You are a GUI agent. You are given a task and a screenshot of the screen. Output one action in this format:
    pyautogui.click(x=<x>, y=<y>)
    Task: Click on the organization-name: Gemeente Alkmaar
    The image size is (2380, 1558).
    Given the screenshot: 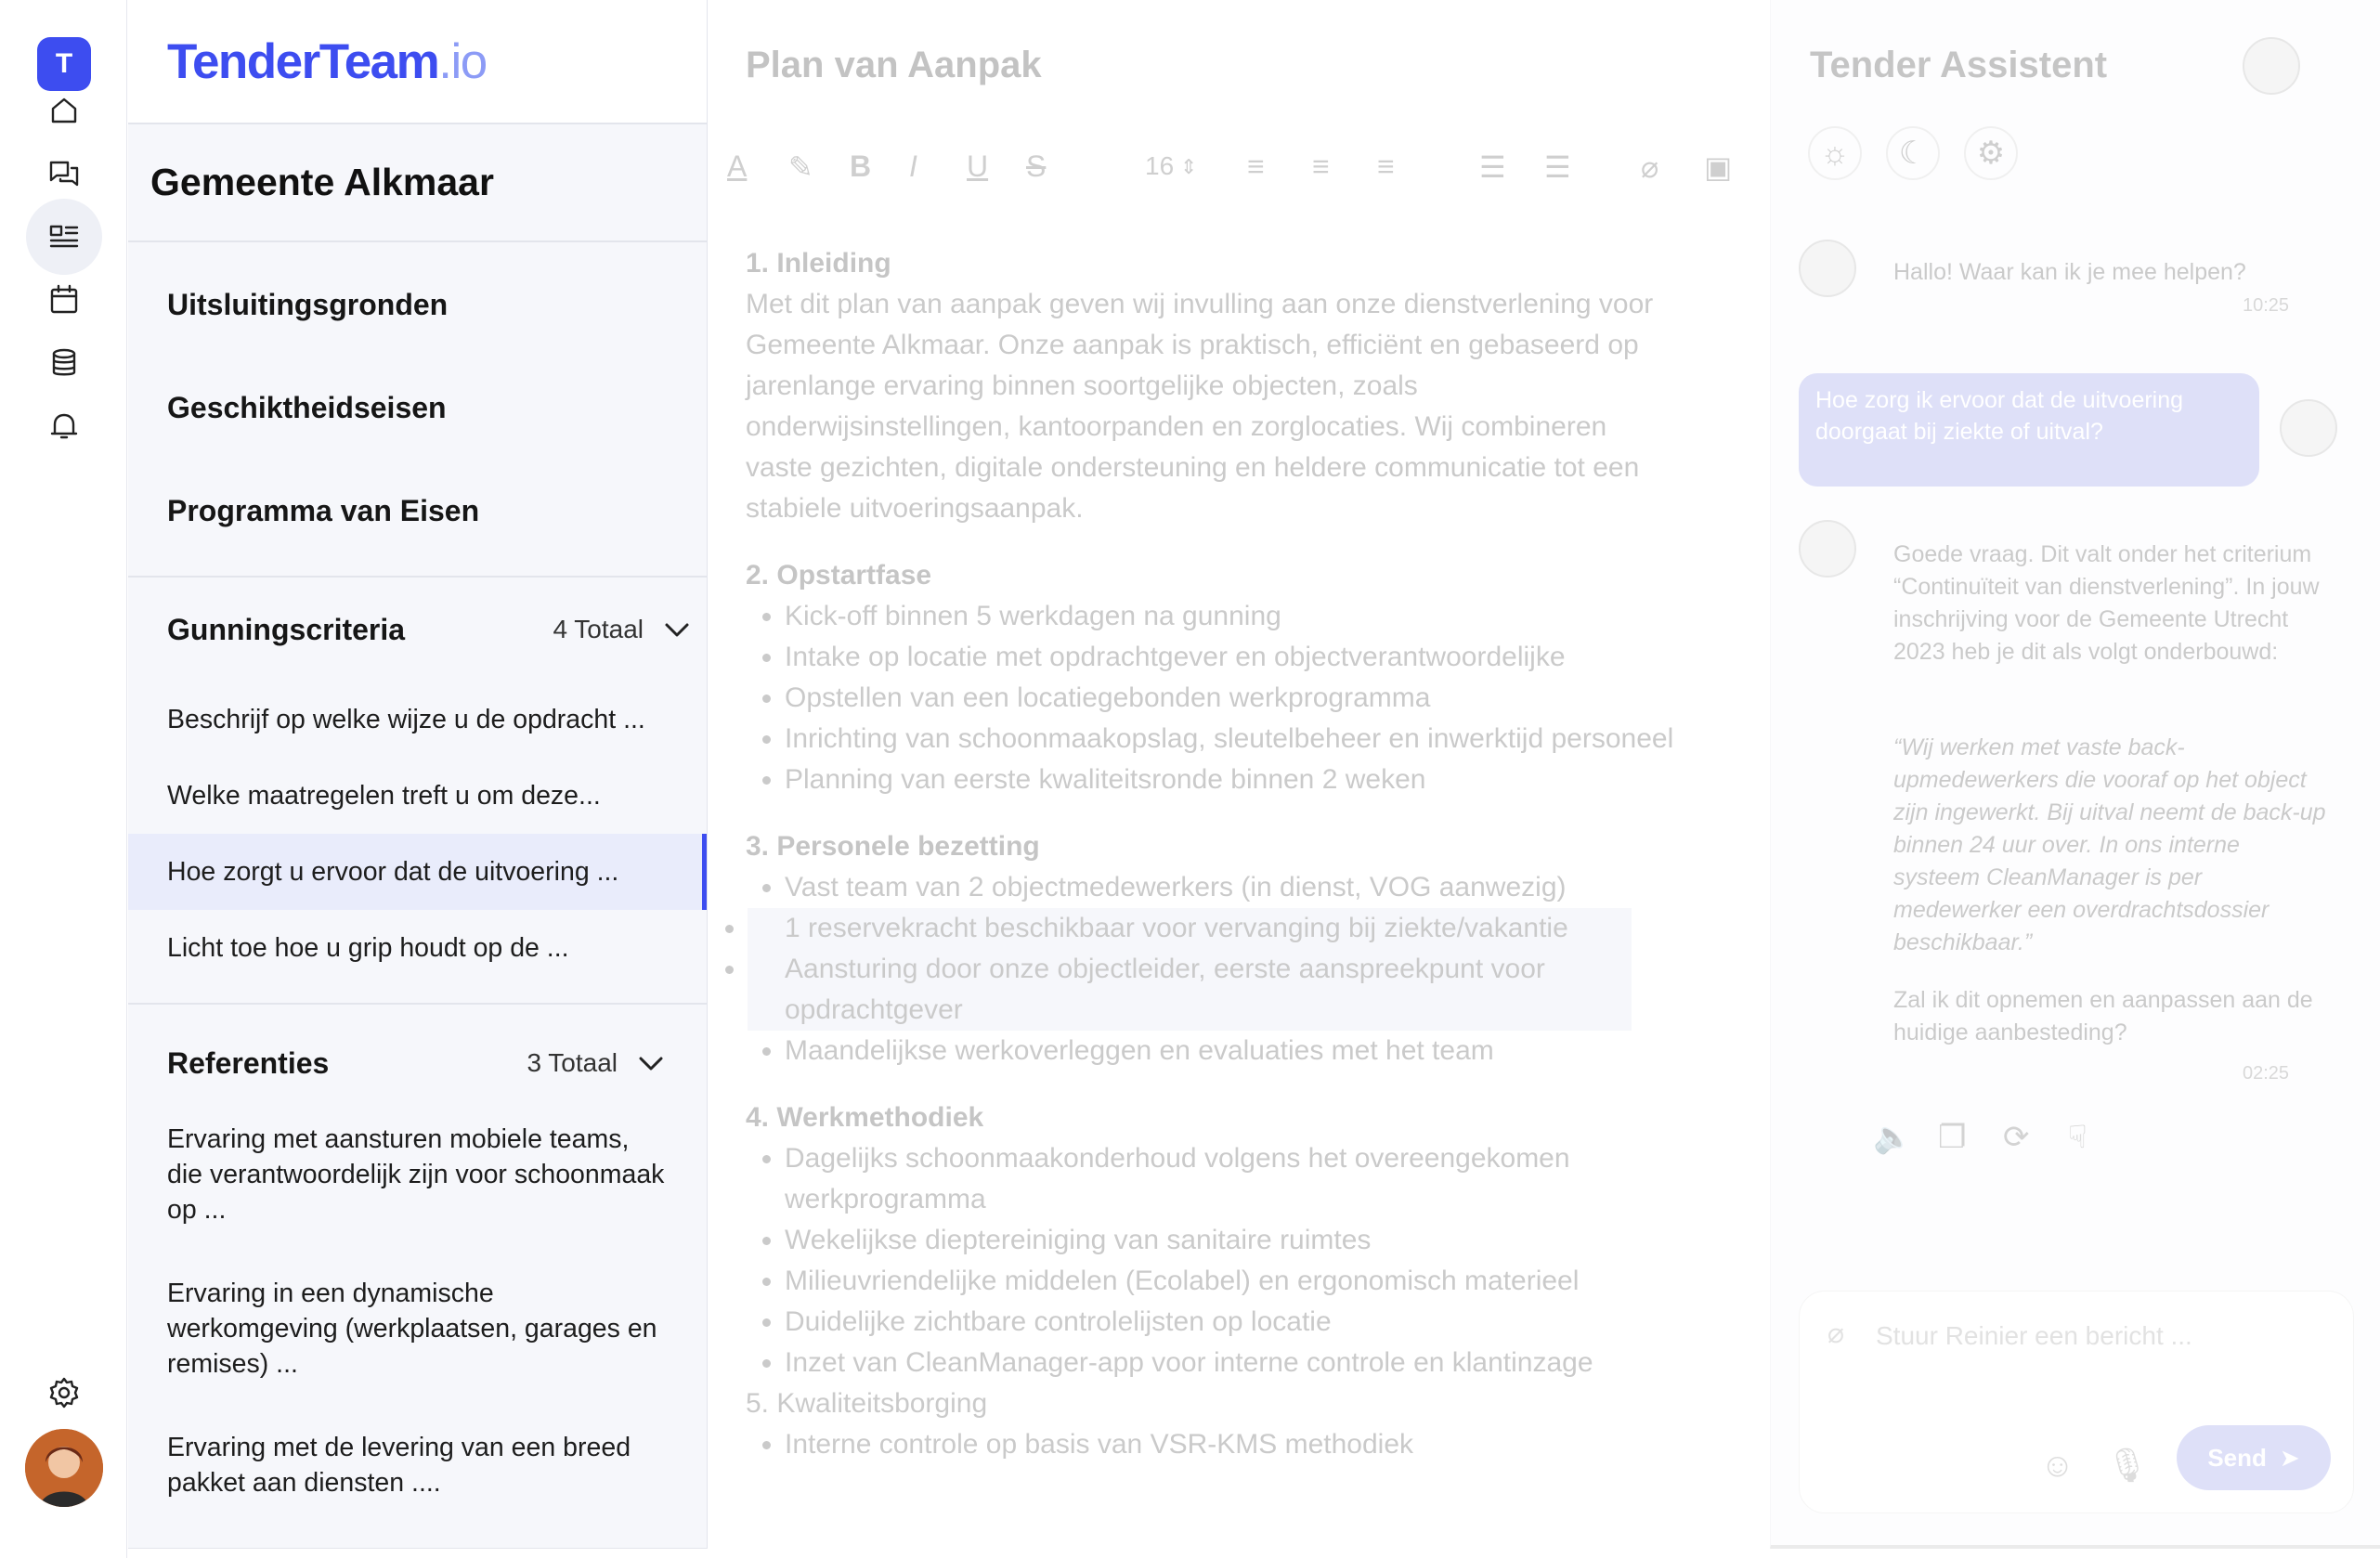 What is the action you would take?
    pyautogui.click(x=322, y=182)
    